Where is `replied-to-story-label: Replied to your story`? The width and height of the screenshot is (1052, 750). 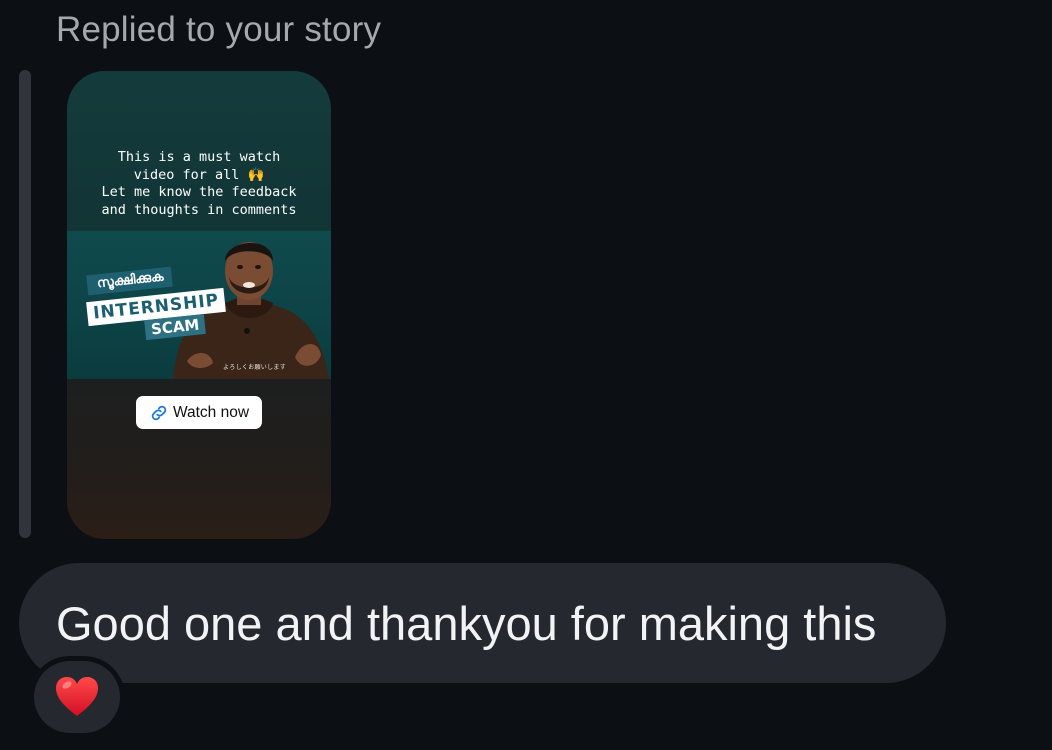
replied-to-story-label: Replied to your story is located at coordinates (219, 29).